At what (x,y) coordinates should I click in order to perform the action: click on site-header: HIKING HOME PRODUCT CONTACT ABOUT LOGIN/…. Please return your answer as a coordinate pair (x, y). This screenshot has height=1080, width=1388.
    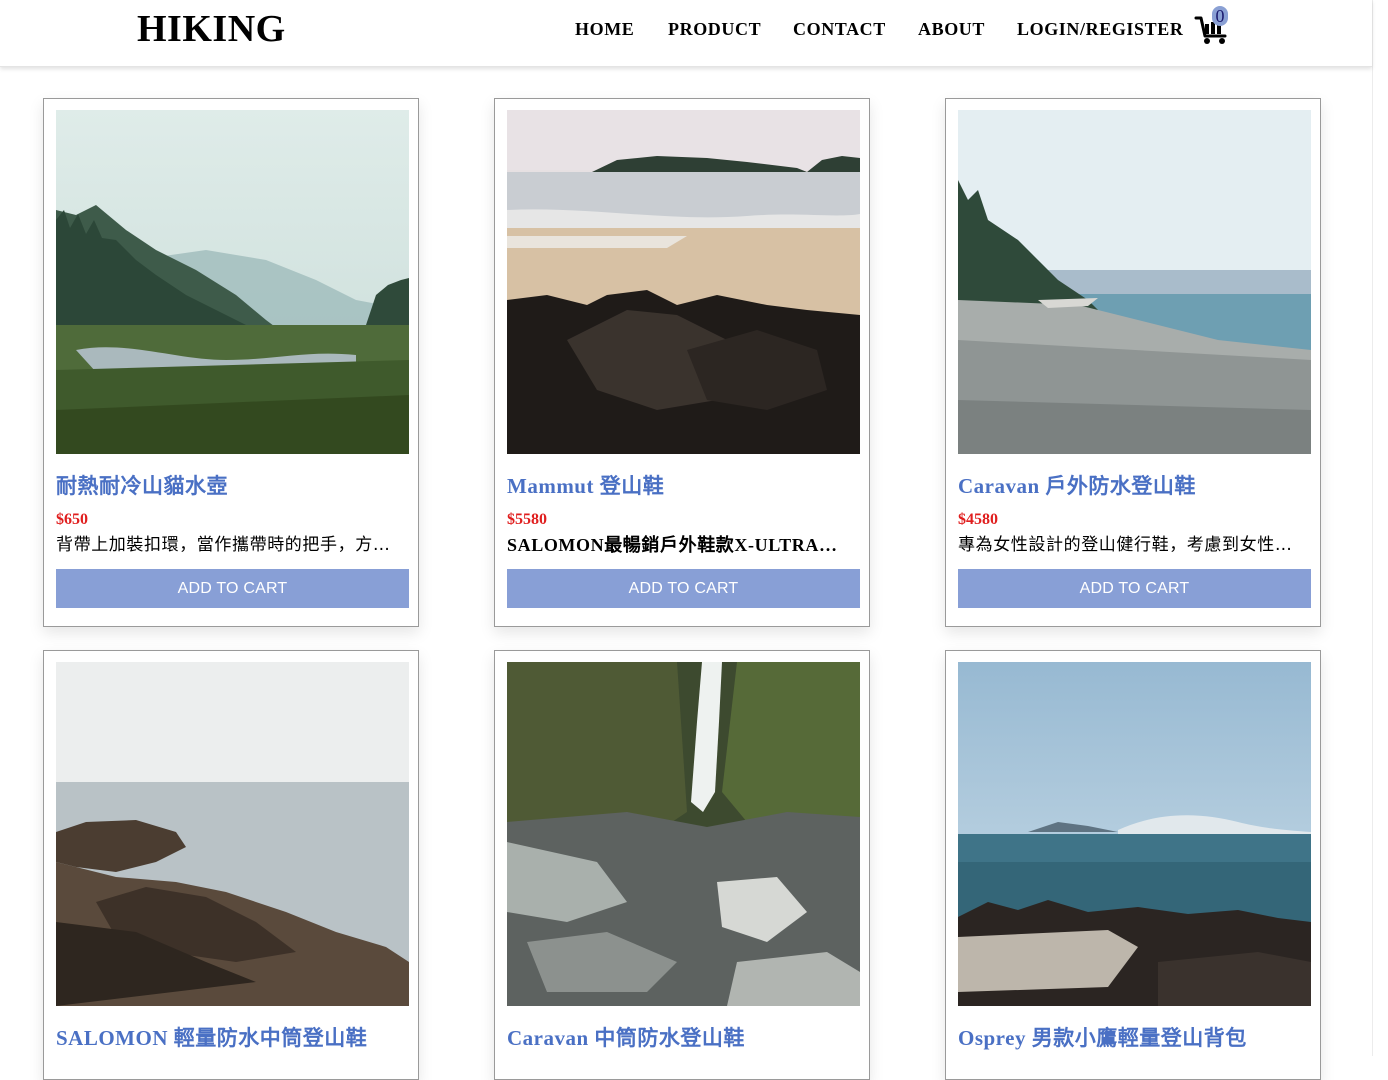
    Looking at the image, I should click on (686, 33).